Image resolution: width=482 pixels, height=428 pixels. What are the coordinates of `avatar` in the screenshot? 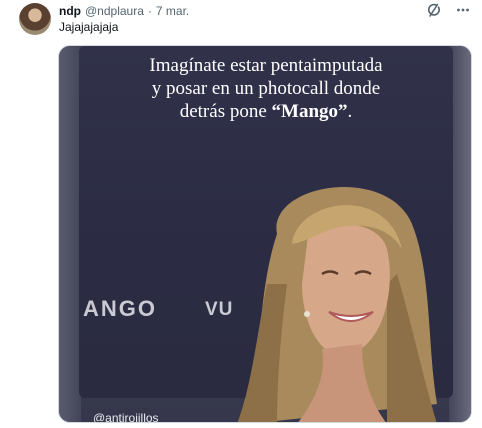 It's located at (35, 19).